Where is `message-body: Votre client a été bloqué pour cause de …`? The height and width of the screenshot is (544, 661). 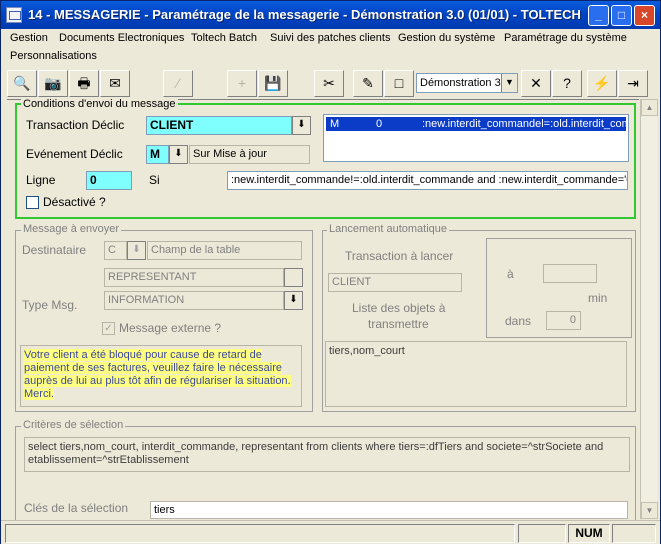
message-body: Votre client a été bloqué pour cause de … is located at coordinates (161, 376).